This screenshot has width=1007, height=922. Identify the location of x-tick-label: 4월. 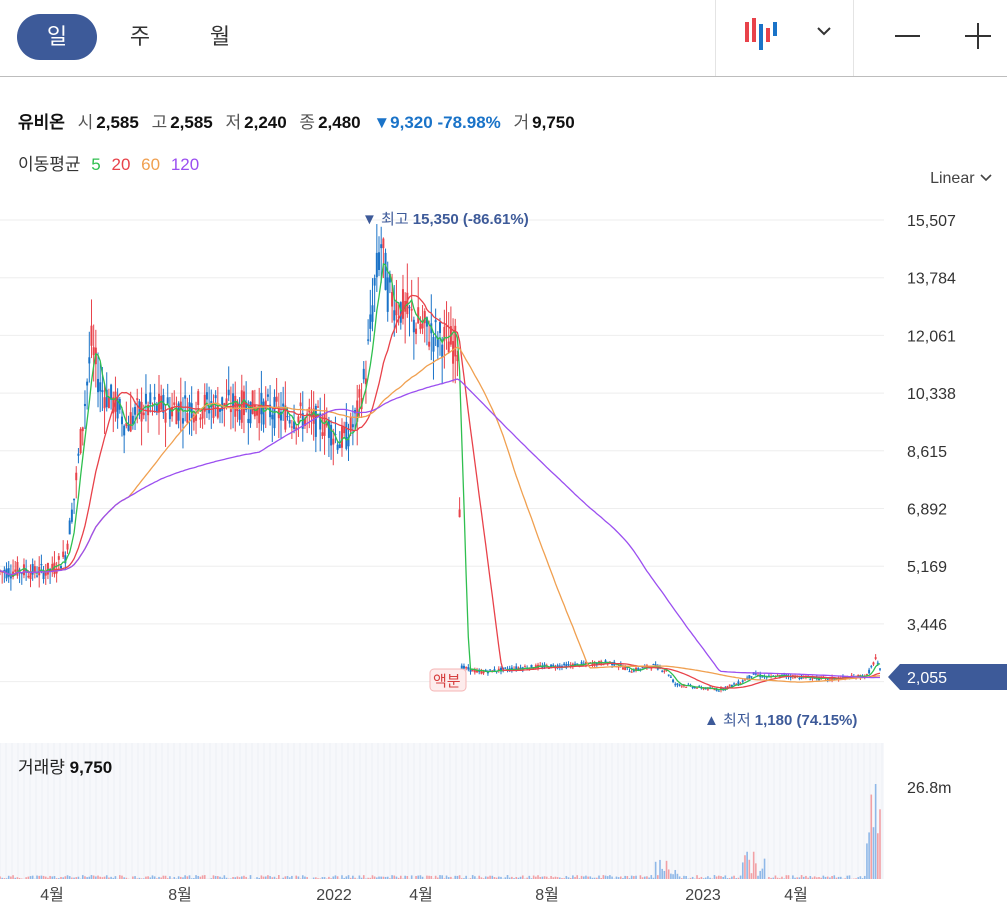
(421, 895).